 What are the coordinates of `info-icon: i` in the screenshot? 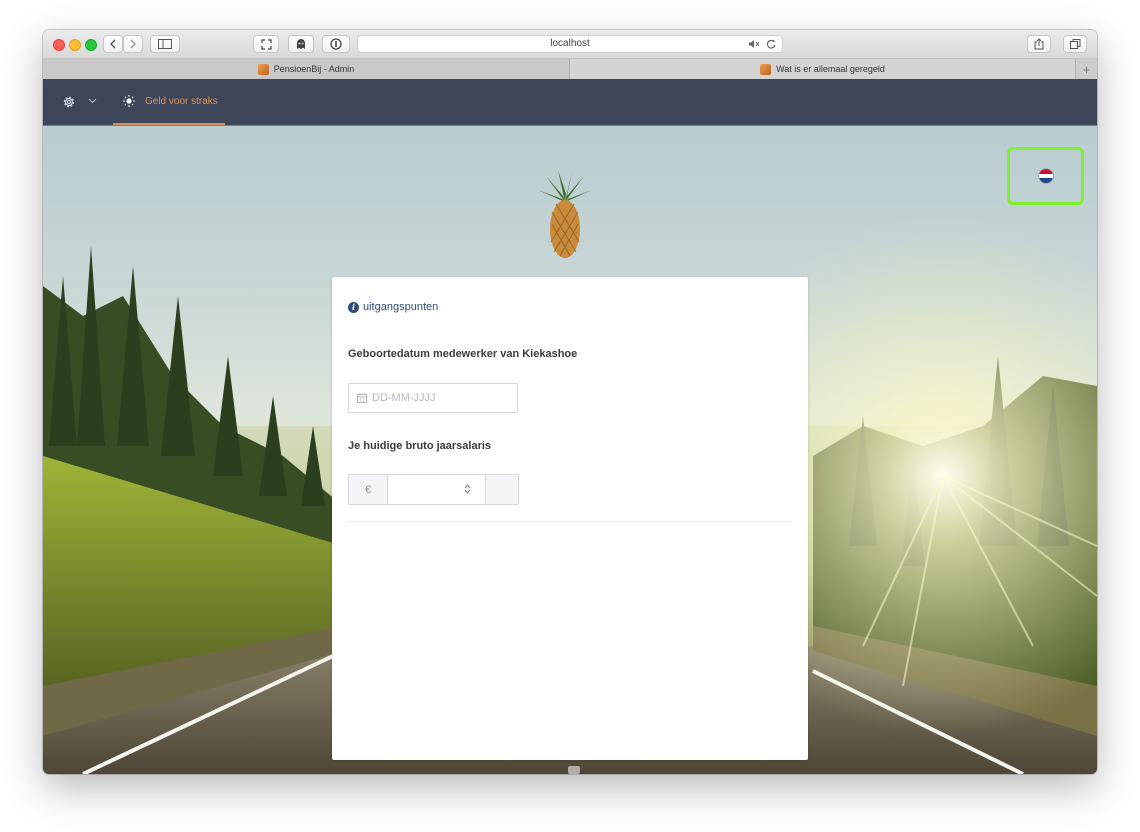 It's located at (353, 307).